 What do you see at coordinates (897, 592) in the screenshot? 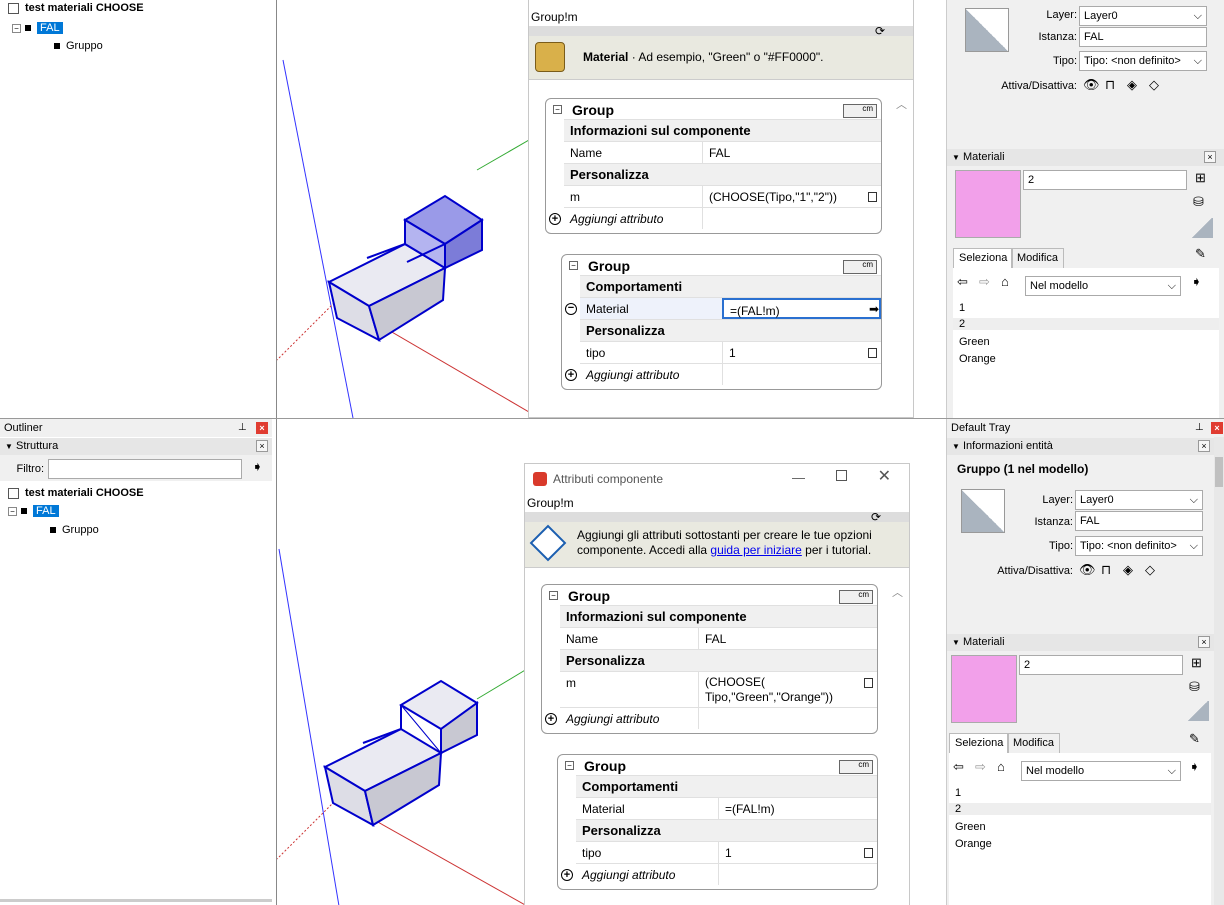
I see `scroll-up-icon: ︿` at bounding box center [897, 592].